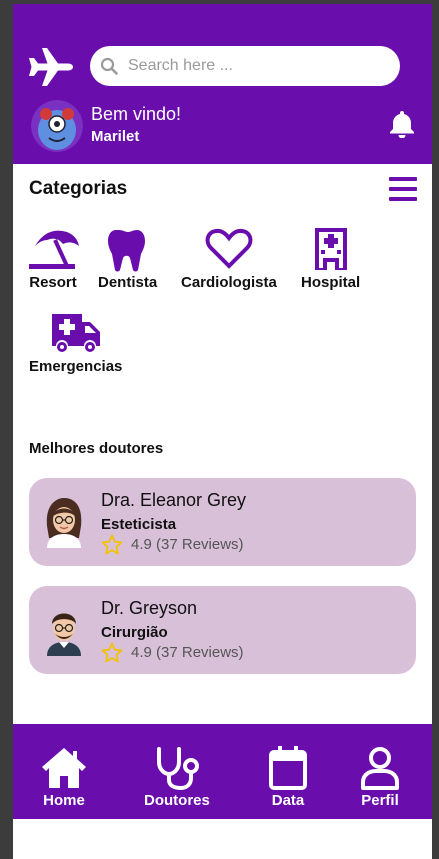 This screenshot has width=439, height=859. Describe the element at coordinates (177, 768) in the screenshot. I see `stethoscope-icon` at that location.